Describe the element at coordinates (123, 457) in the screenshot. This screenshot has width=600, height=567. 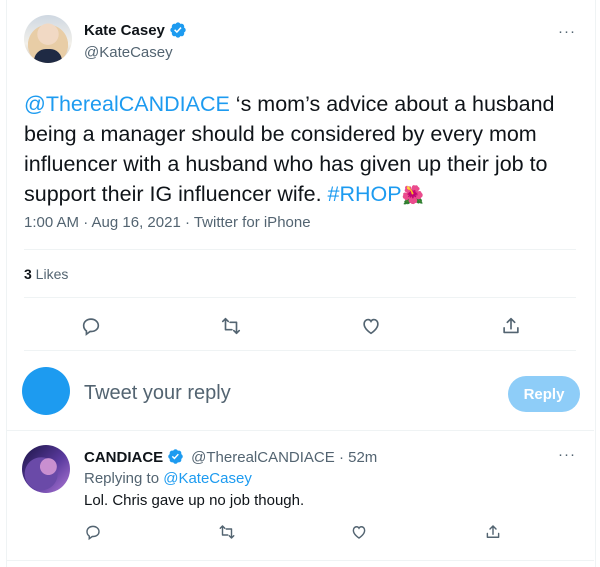
I see `reply-author-name: CANDIACE` at that location.